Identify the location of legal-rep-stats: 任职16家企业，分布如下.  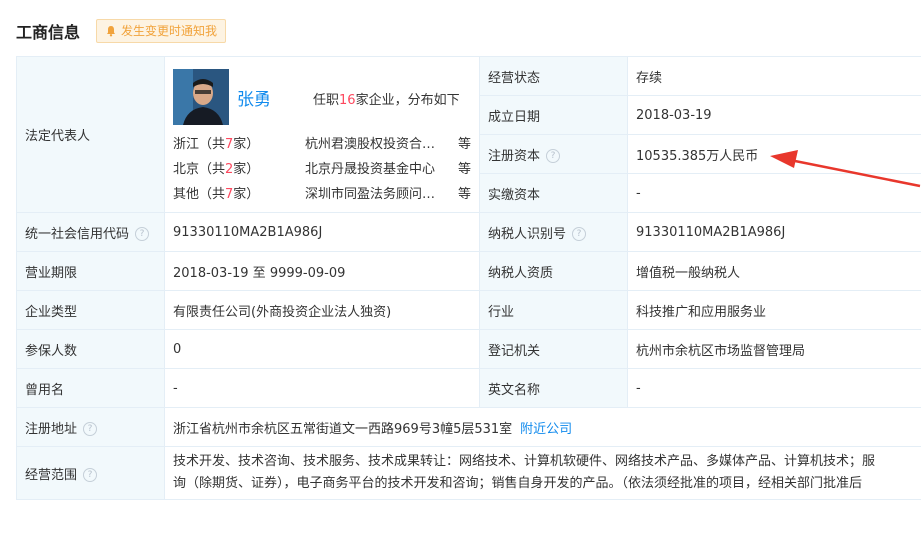
(386, 98).